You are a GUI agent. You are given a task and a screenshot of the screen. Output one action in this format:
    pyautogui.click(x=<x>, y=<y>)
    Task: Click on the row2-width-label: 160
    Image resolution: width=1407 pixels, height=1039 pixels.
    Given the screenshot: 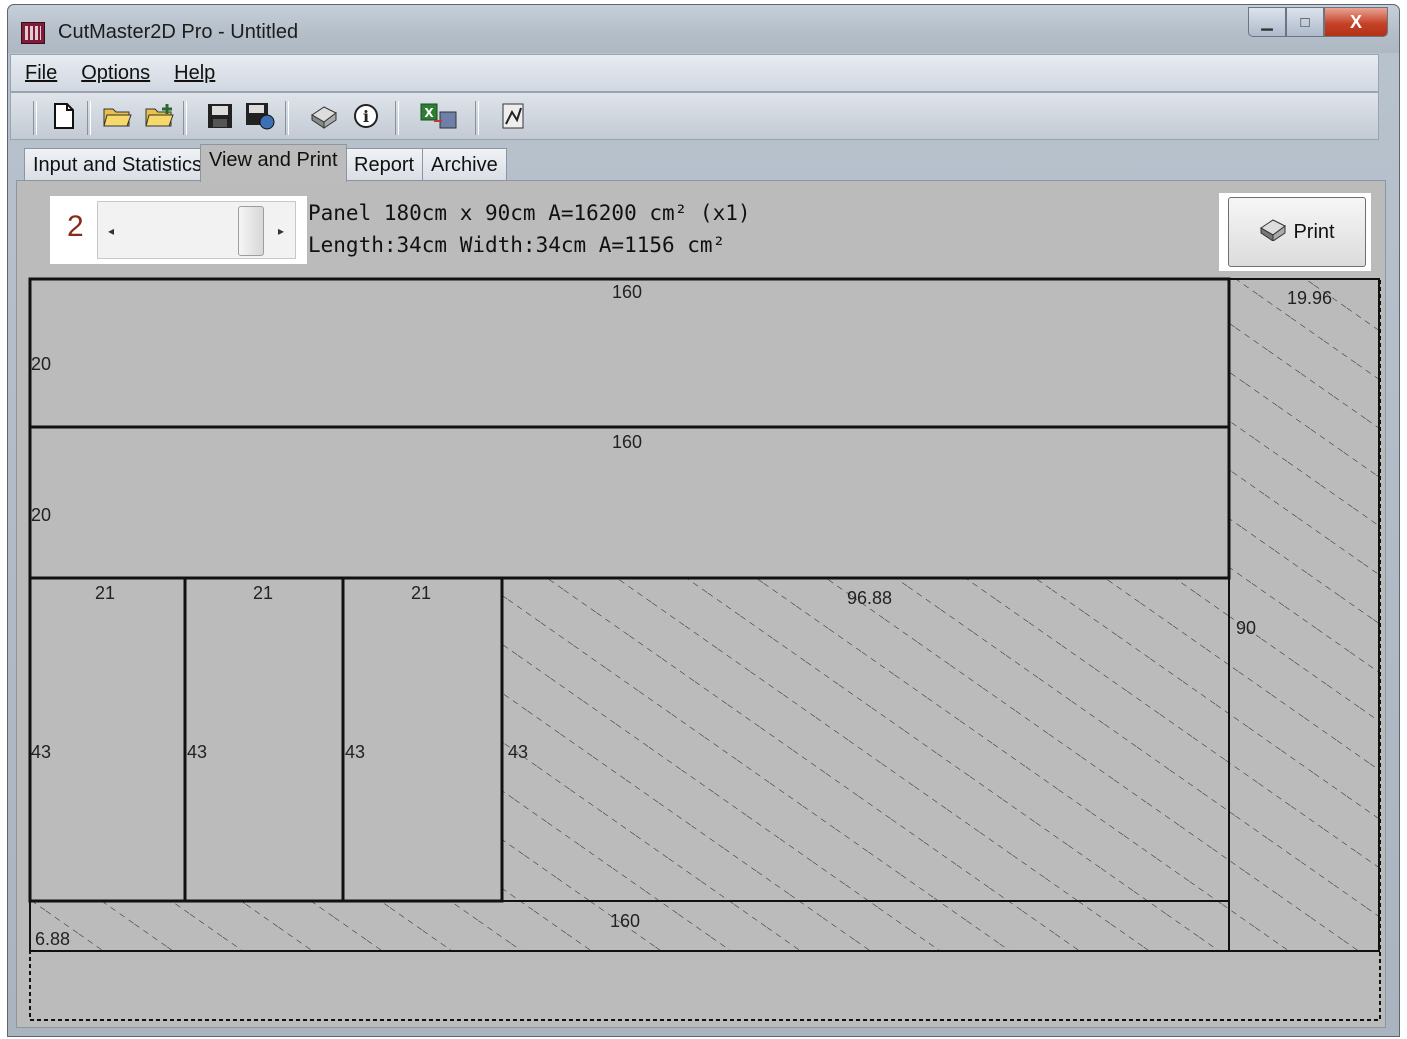 What is the action you would take?
    pyautogui.click(x=627, y=442)
    